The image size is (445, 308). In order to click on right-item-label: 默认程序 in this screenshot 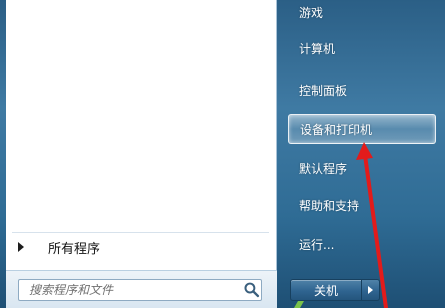, I will do `click(323, 168)`.